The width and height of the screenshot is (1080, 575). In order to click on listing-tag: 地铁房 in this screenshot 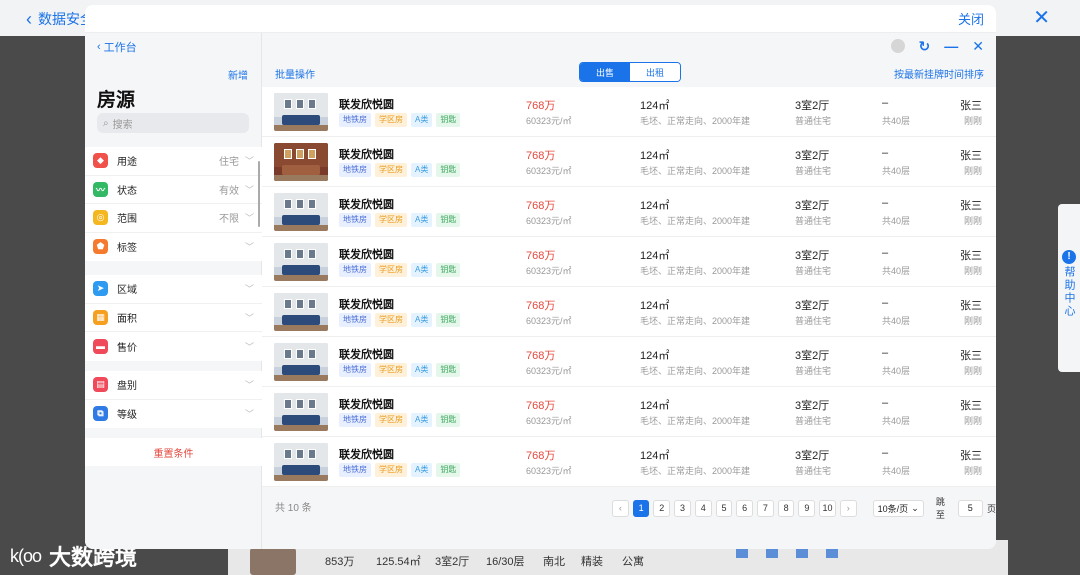, I will do `click(355, 370)`.